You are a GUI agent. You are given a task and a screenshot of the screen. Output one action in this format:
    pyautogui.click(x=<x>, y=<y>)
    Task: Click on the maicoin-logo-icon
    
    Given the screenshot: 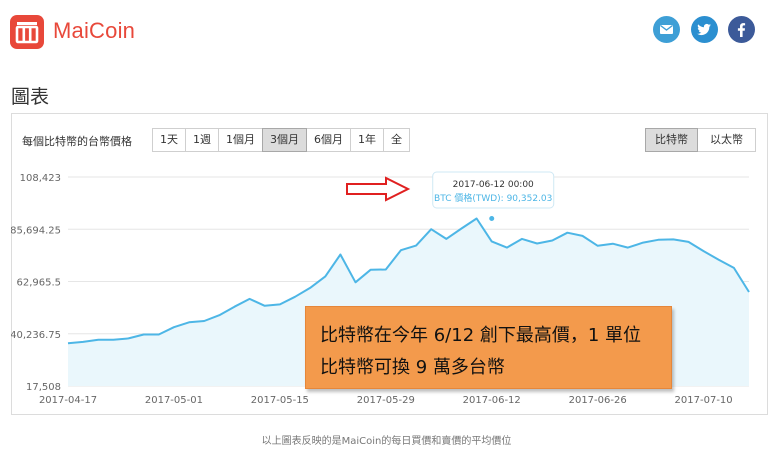 What is the action you would take?
    pyautogui.click(x=27, y=32)
    